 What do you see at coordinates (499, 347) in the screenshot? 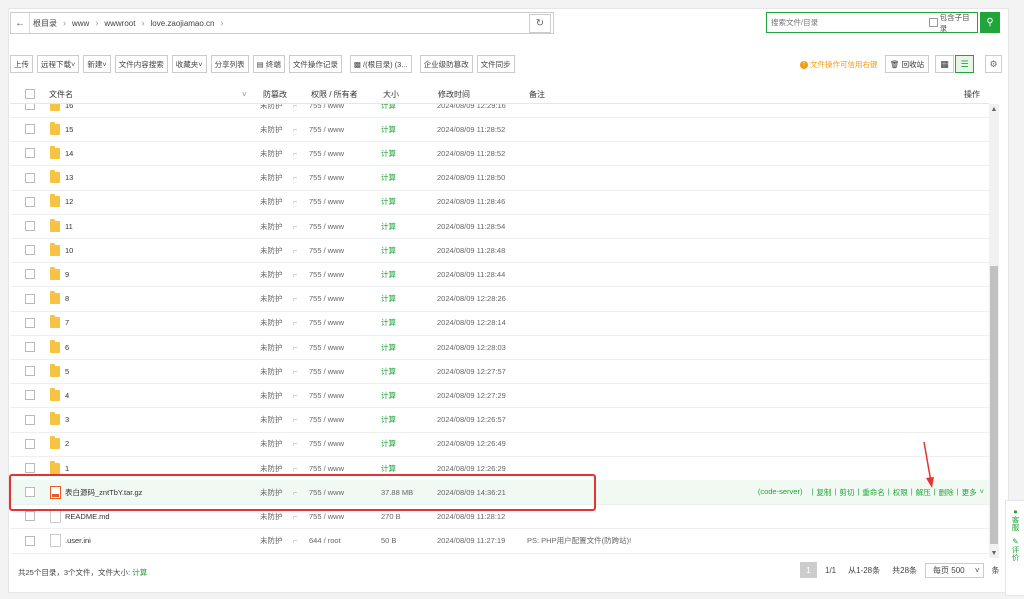
I see `table-row: 6 未防护 ⌐ 755 / www 计算 2024/08/09 12:28:03` at bounding box center [499, 347].